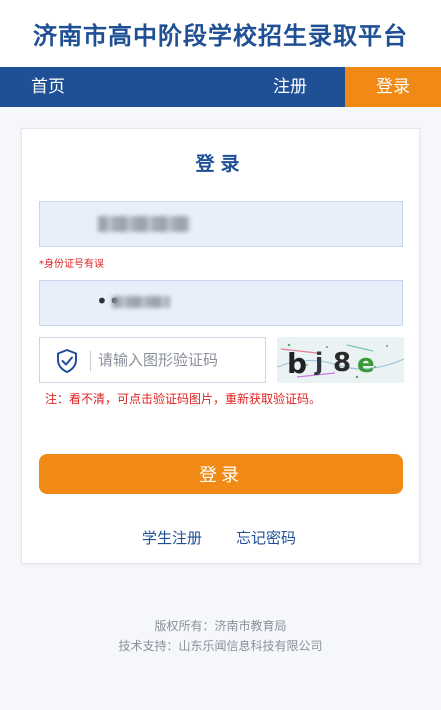  What do you see at coordinates (221, 224) in the screenshot?
I see `id-number-field` at bounding box center [221, 224].